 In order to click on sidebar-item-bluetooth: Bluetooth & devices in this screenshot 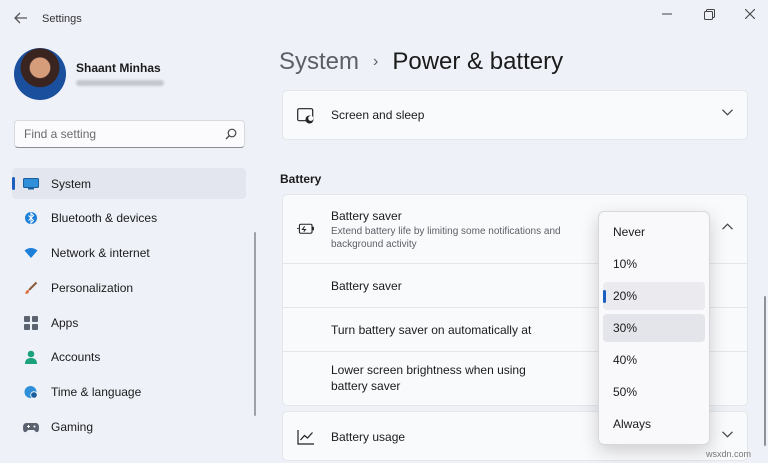, I will do `click(129, 218)`.